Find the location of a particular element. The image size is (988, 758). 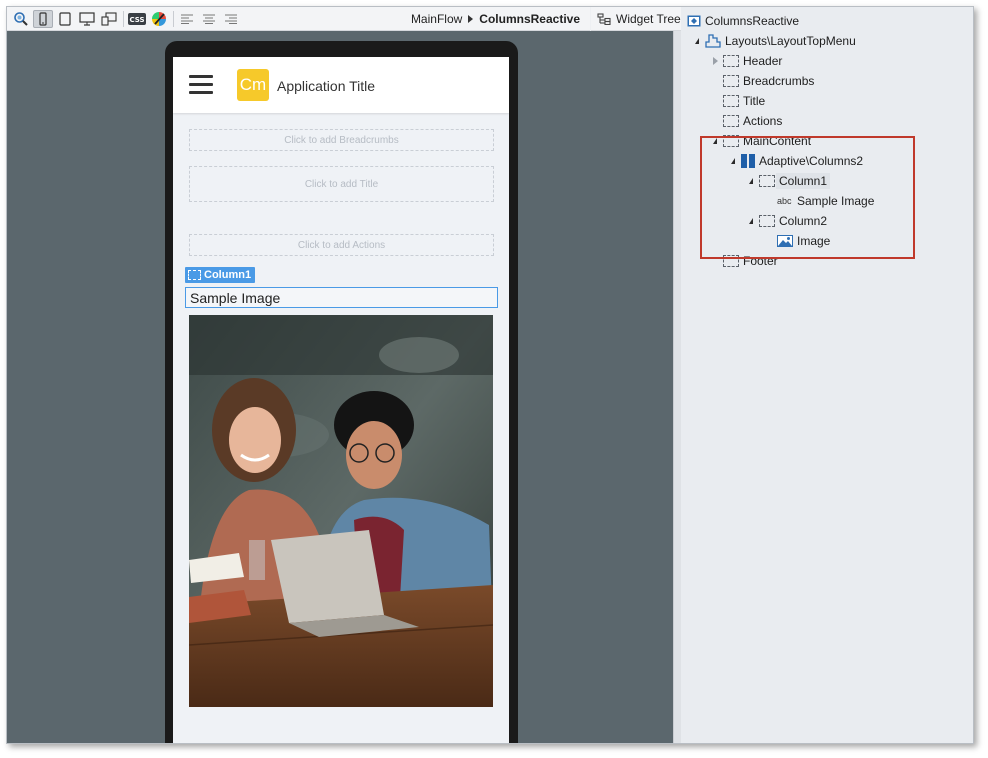

chevron-right-icon is located at coordinates (471, 19).